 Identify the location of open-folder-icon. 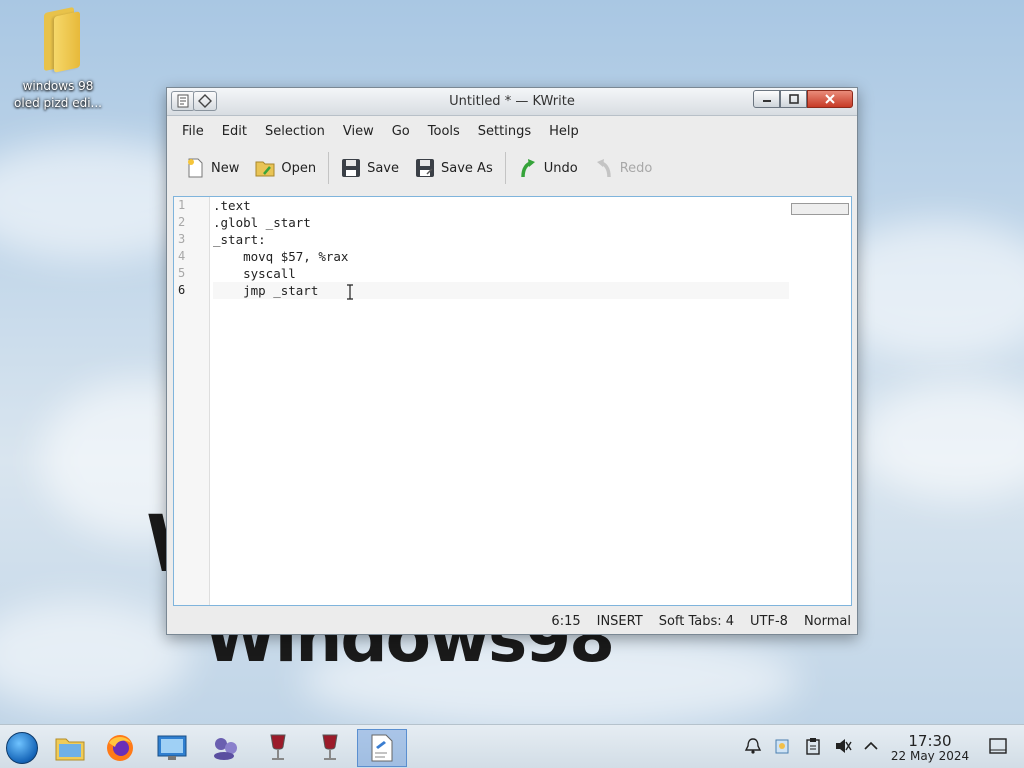
(265, 168).